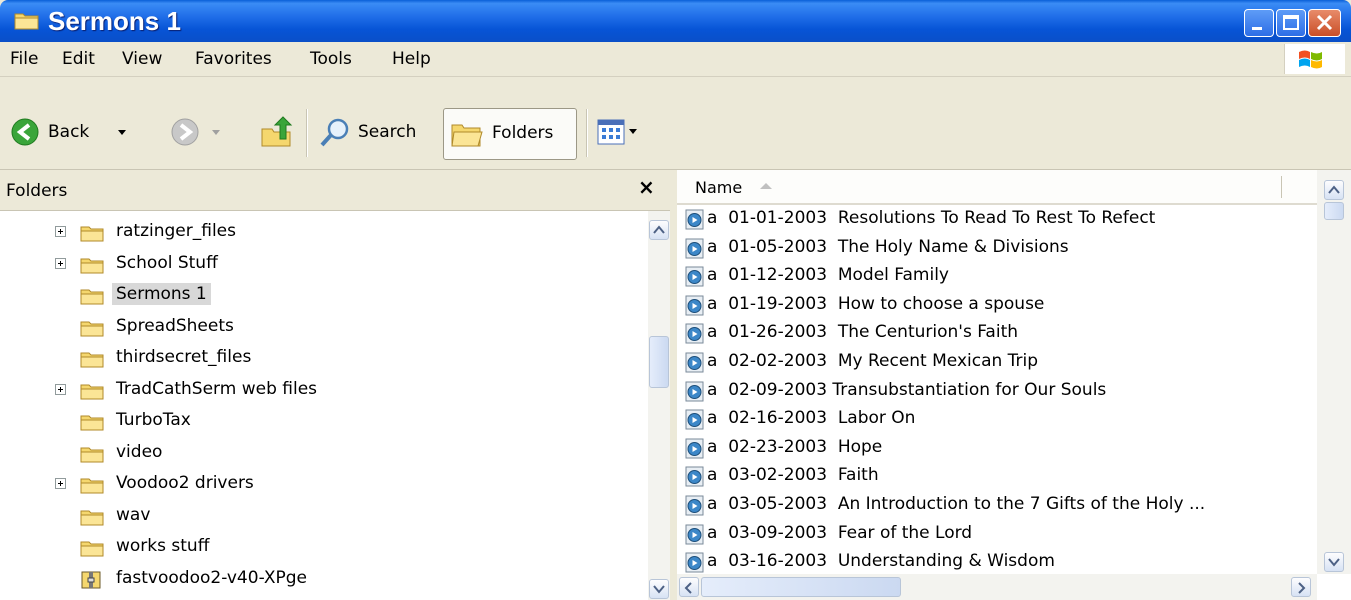 Image resolution: width=1351 pixels, height=600 pixels. I want to click on files-scroll-up-button, so click(1334, 190).